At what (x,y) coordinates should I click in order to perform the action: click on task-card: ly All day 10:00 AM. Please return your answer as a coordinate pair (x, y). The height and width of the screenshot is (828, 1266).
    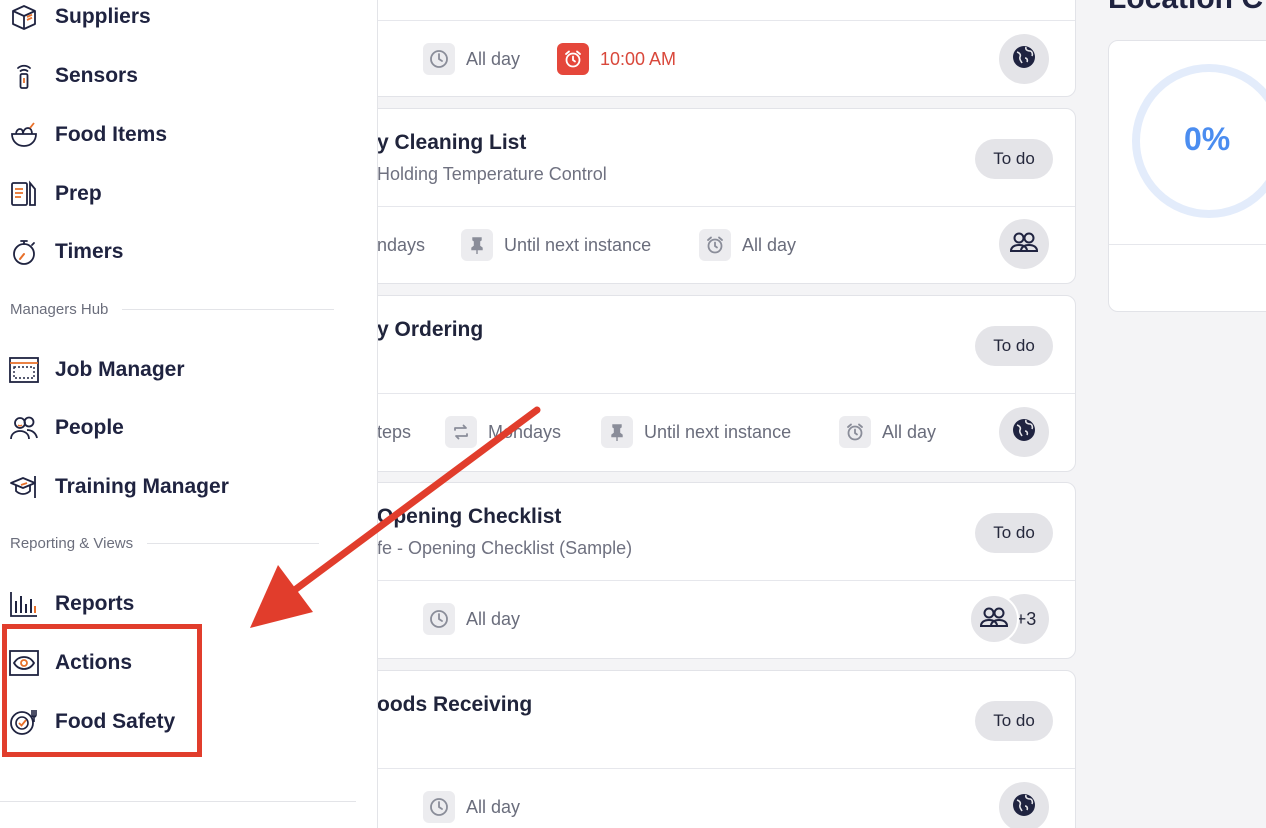
    Looking at the image, I should click on (693, 48).